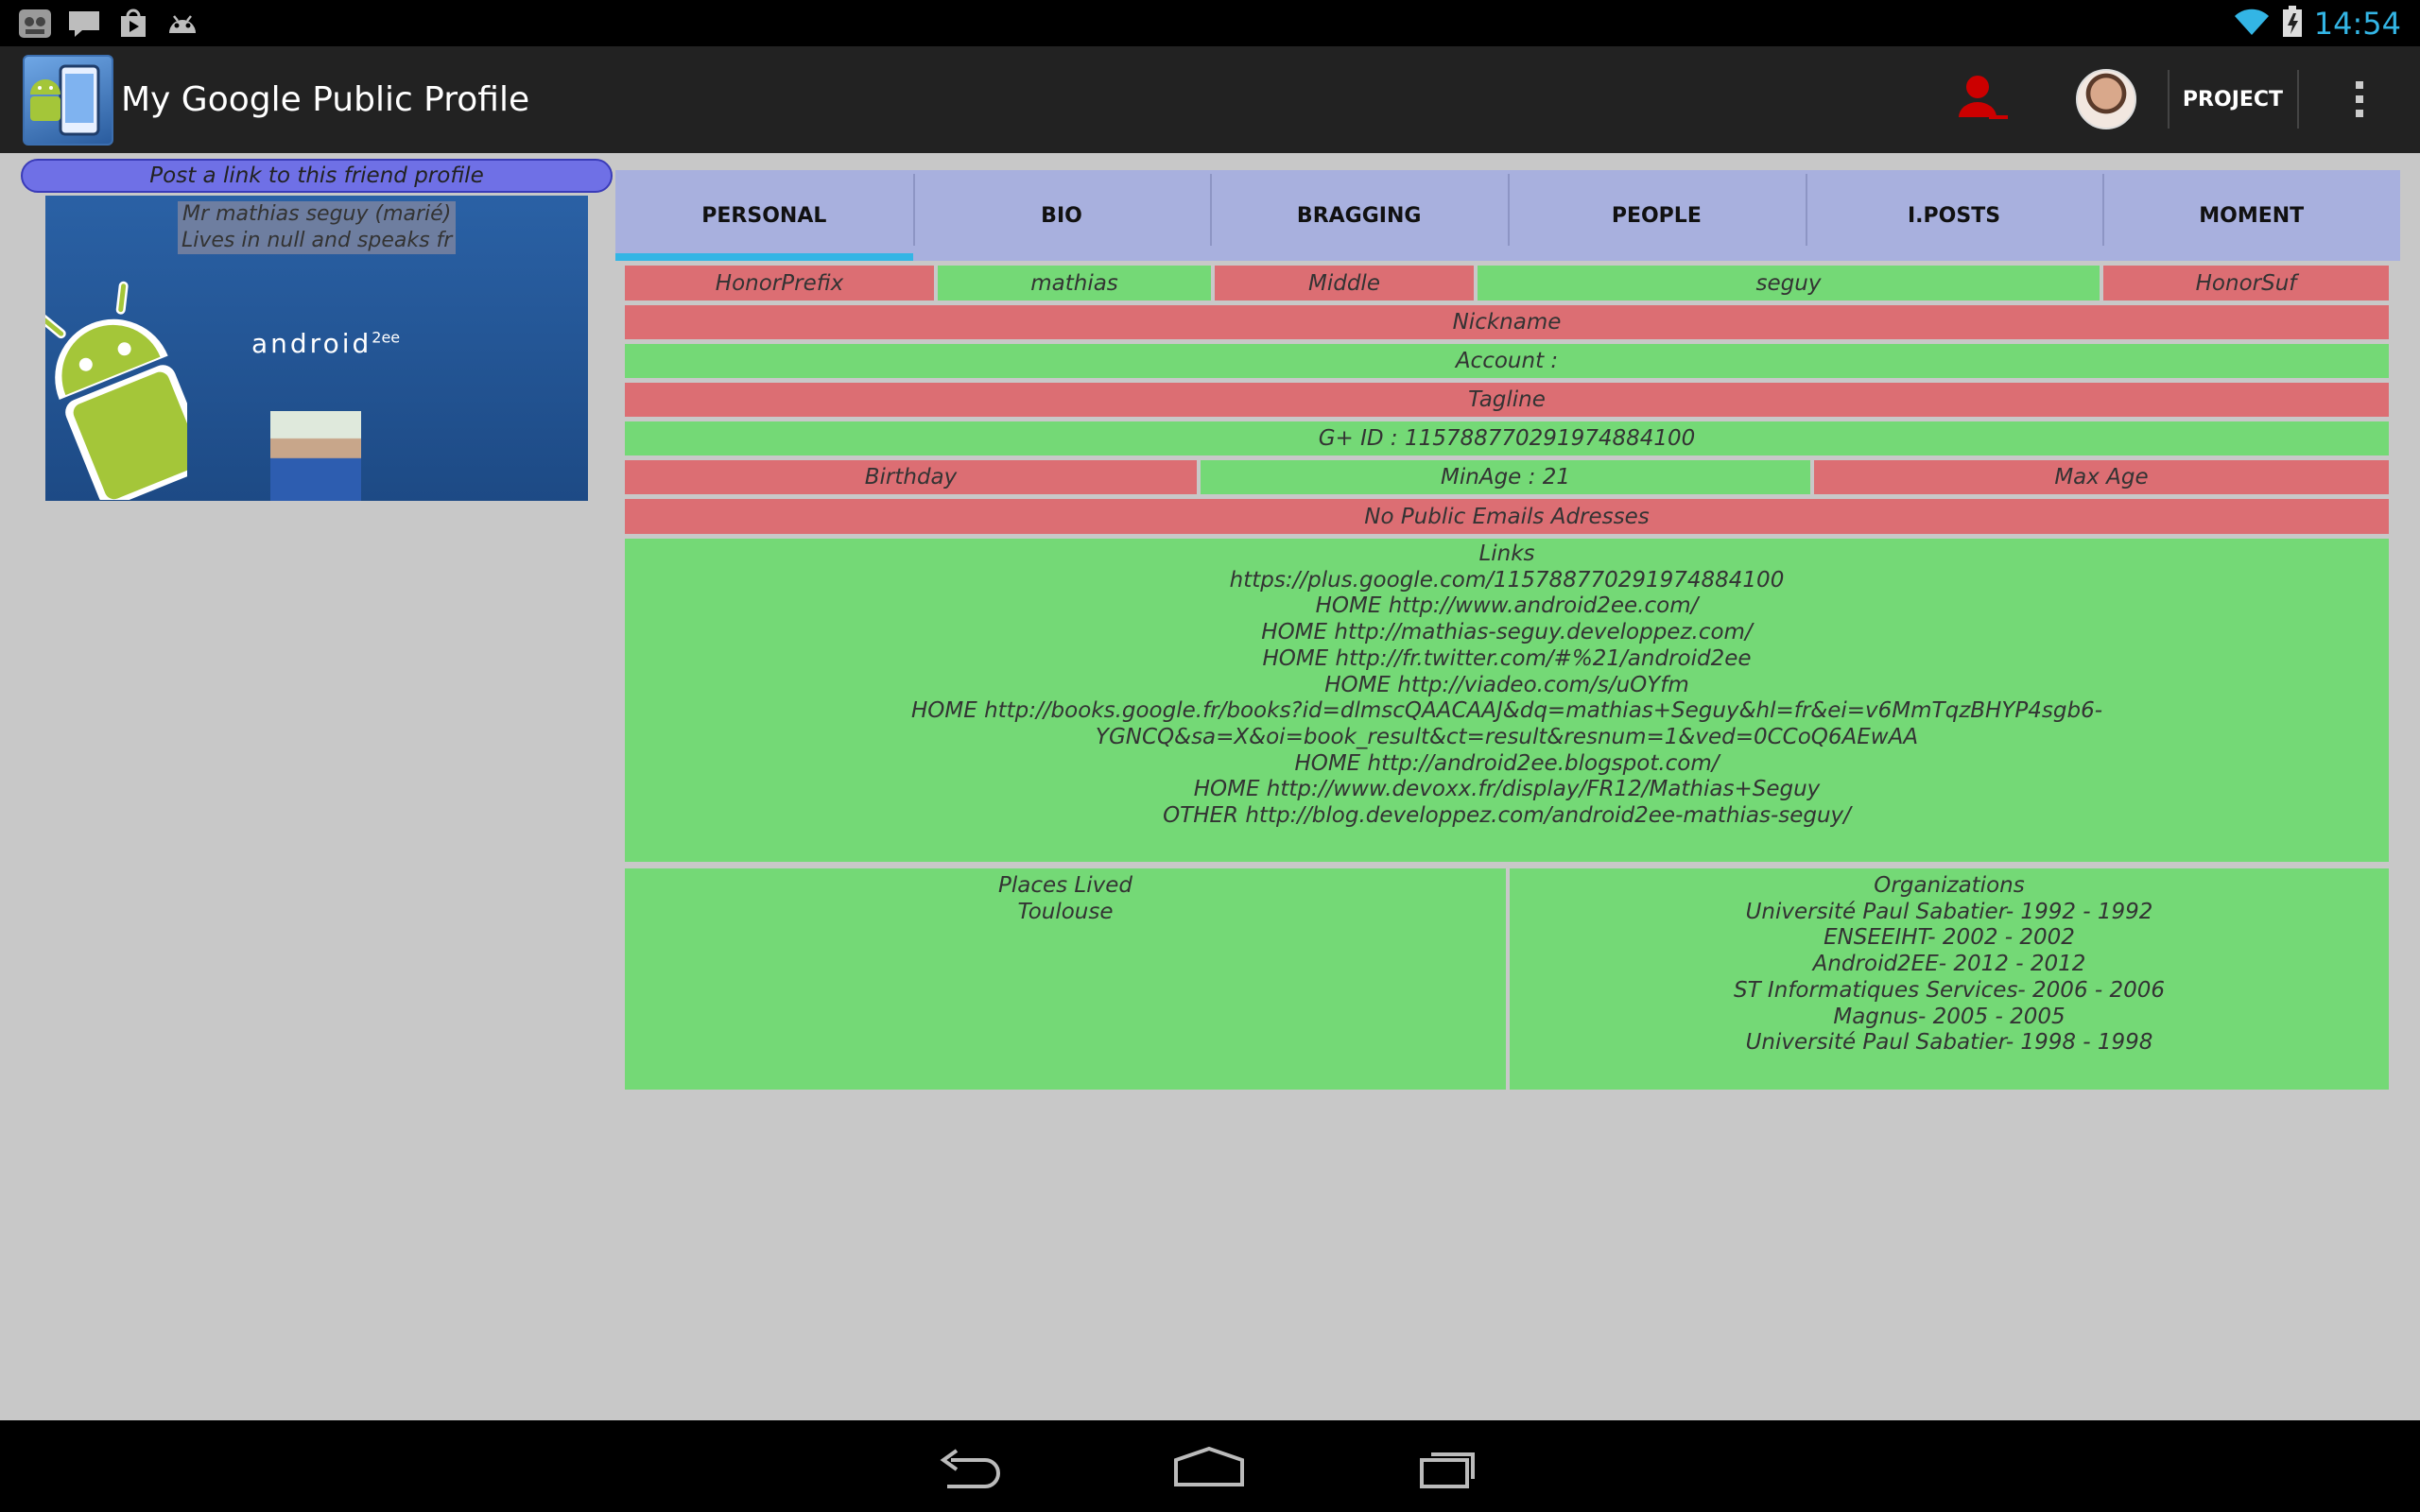  I want to click on organization-item: Magnus- 2005 - 2005, so click(1949, 1016).